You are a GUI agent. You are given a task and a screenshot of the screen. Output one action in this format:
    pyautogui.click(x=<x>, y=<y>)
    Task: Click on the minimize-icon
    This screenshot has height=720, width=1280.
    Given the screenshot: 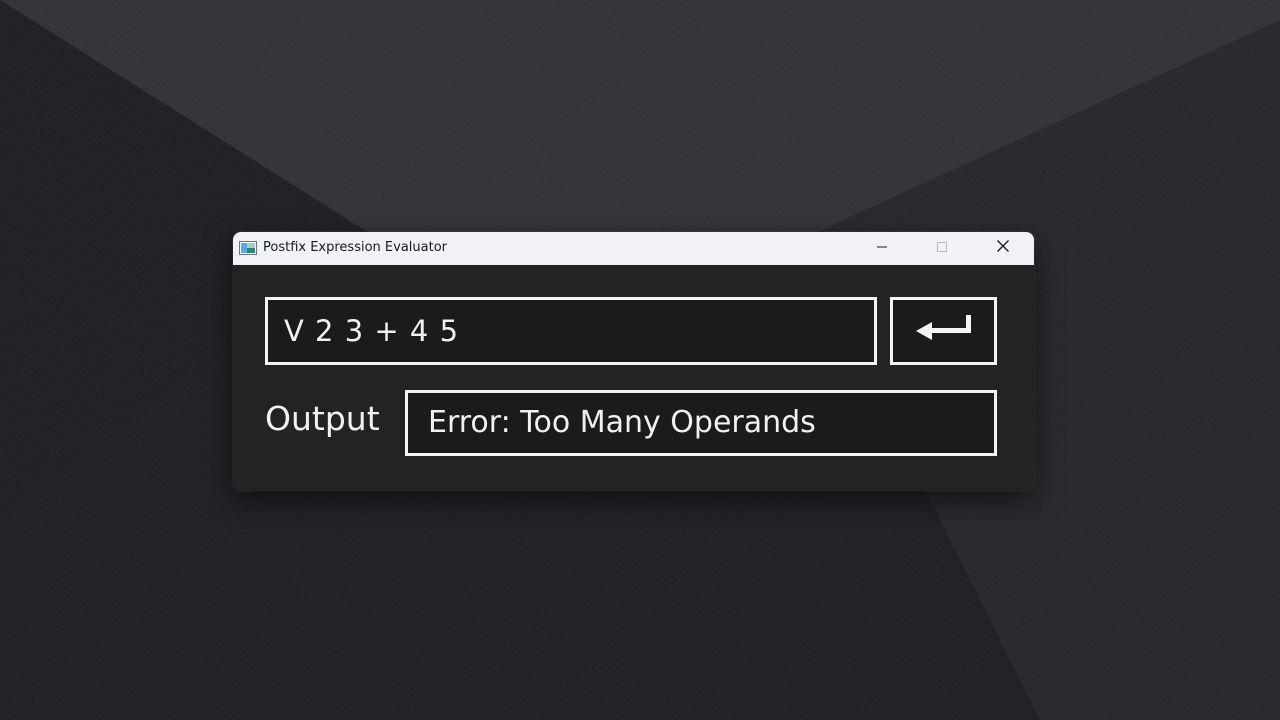 What is the action you would take?
    pyautogui.click(x=882, y=249)
    